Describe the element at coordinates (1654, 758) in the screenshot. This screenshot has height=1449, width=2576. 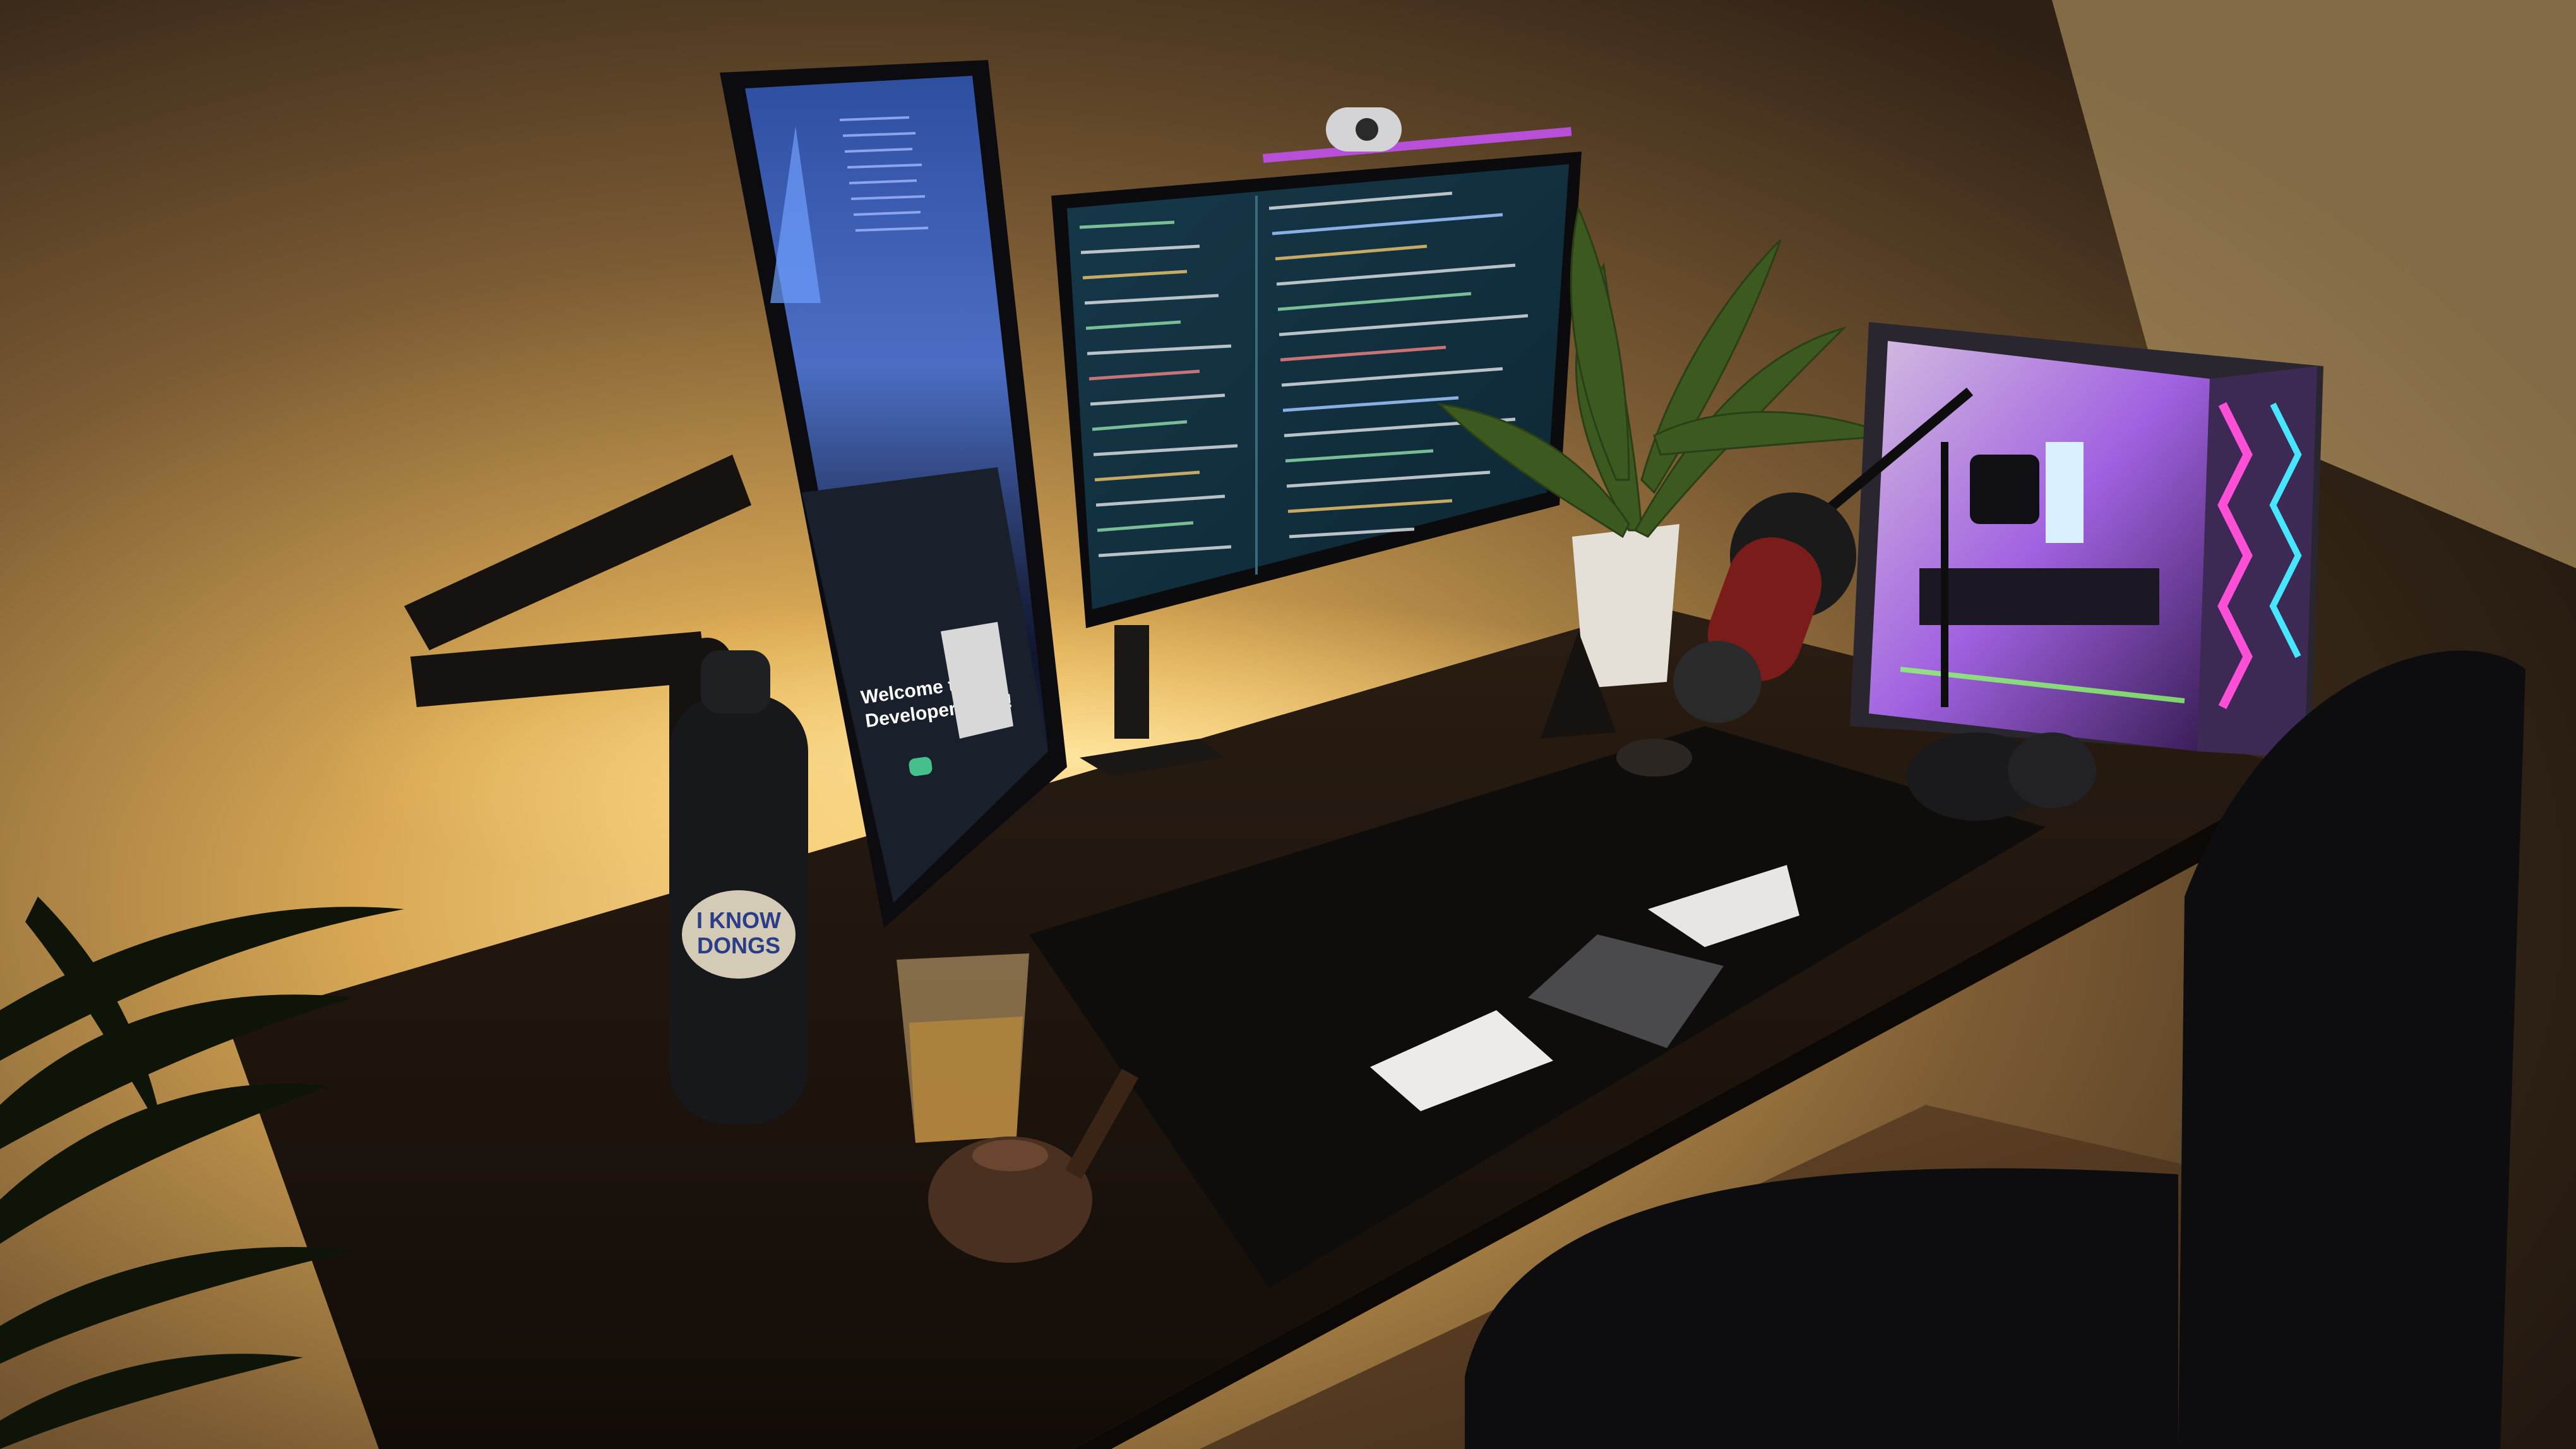
I see `mouse` at that location.